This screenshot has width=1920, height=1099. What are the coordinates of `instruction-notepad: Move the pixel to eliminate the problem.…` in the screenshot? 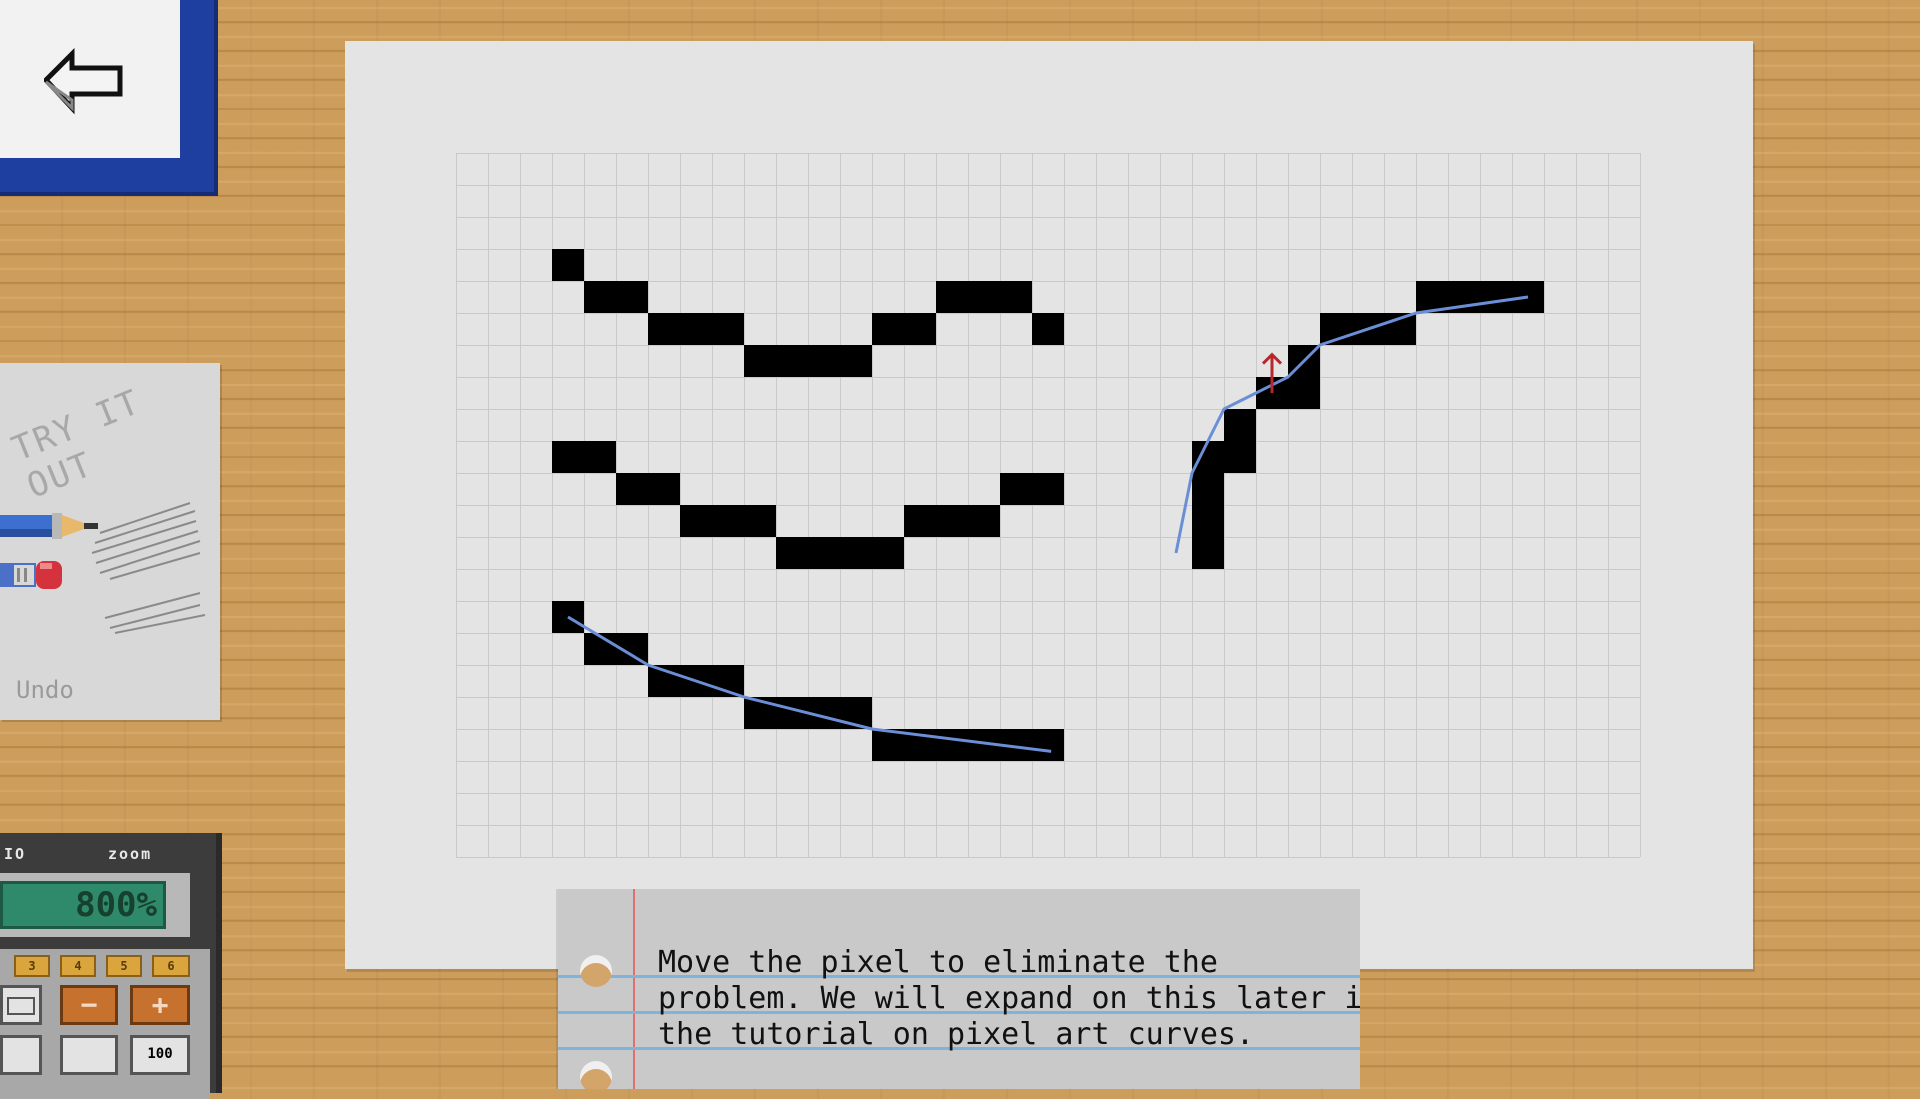 It's located at (959, 989).